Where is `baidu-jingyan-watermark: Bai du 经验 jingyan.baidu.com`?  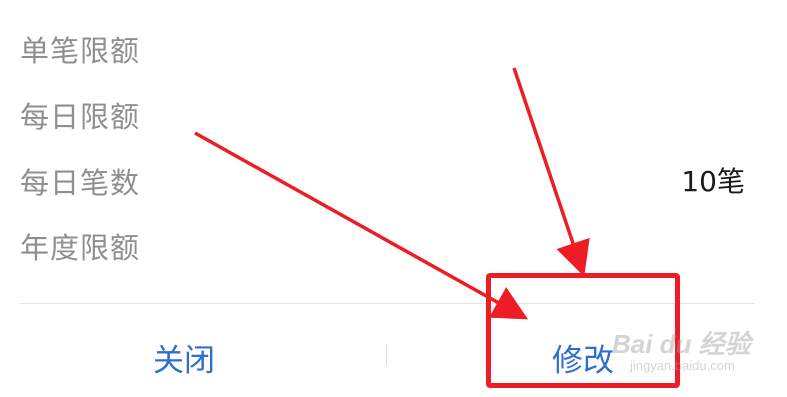
baidu-jingyan-watermark: Bai du 经验 jingyan.baidu.com is located at coordinates (680, 353).